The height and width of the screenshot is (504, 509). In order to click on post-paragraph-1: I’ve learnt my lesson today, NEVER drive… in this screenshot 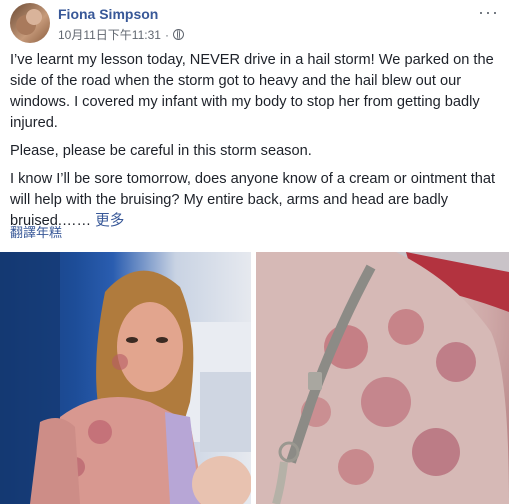, I will do `click(252, 91)`.